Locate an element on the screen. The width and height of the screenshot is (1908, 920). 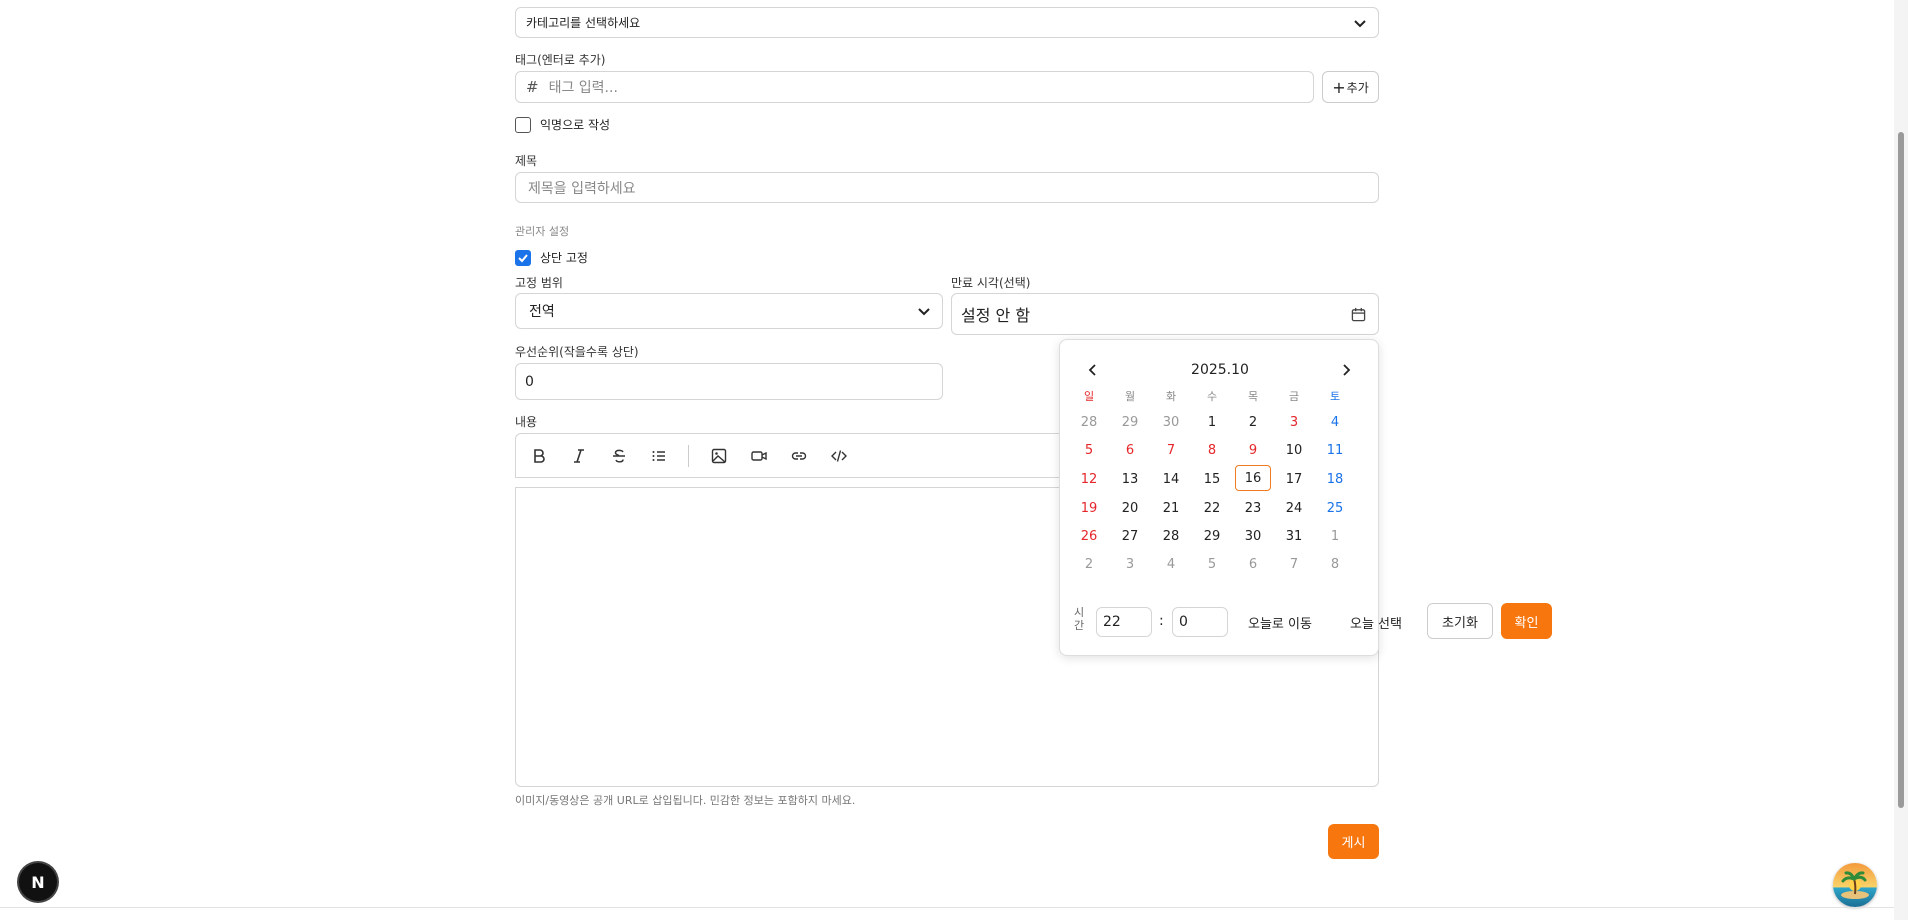
calendar-day: 19 is located at coordinates (1089, 508).